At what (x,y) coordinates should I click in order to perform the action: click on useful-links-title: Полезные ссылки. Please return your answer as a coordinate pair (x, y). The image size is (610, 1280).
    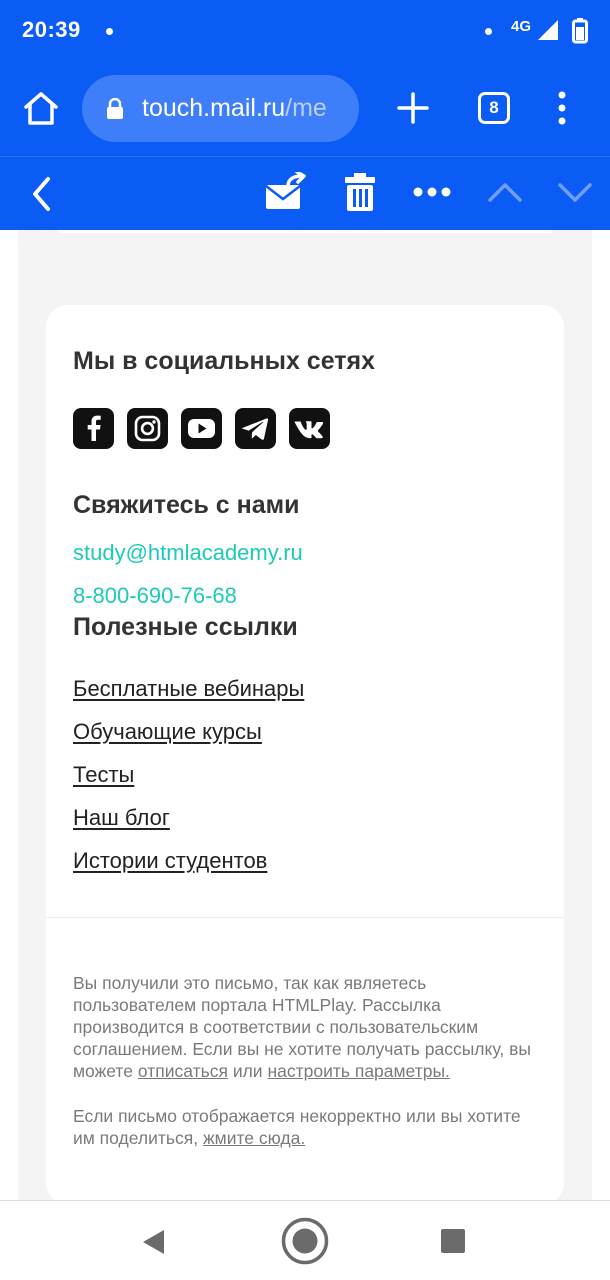
    Looking at the image, I should click on (185, 627).